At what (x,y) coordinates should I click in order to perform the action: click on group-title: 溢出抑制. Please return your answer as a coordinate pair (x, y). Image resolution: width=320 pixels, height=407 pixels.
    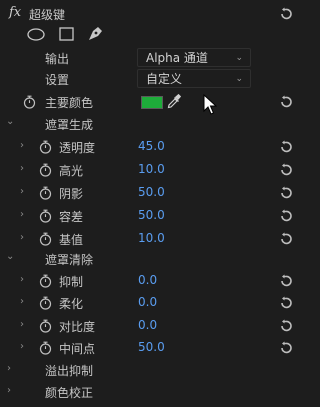
    Looking at the image, I should click on (69, 371).